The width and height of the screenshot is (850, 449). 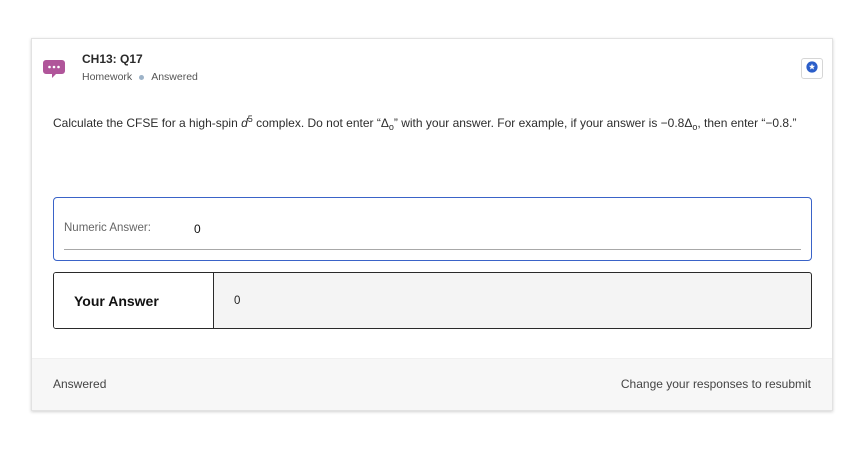 I want to click on separator-dot, so click(x=142, y=77).